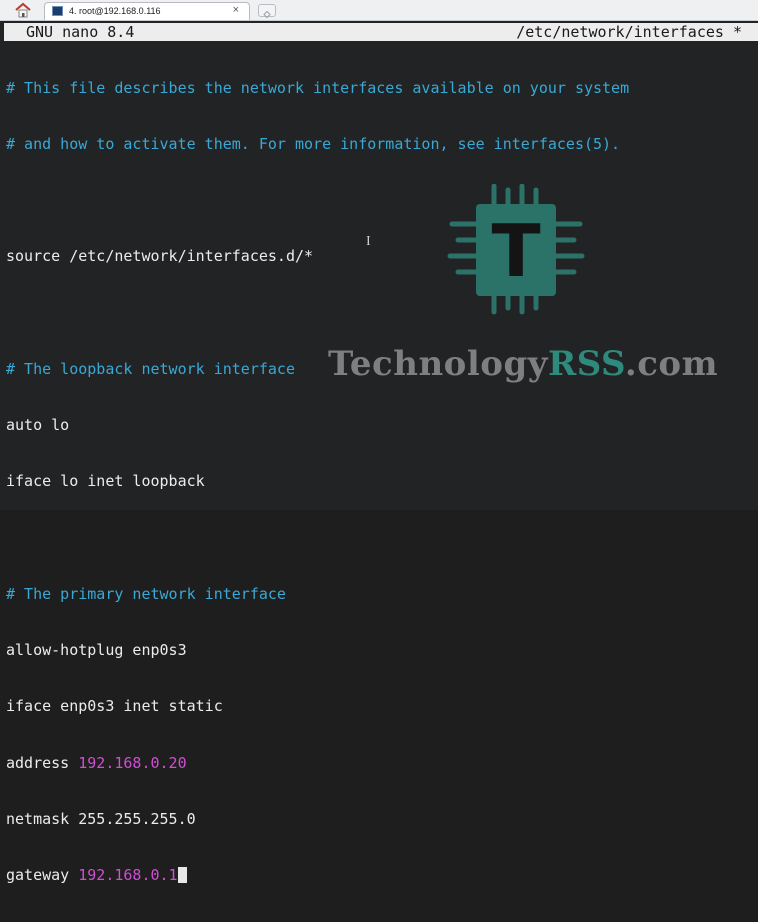  What do you see at coordinates (114, 706) in the screenshot?
I see `config-line: iface enp0s3 inet static` at bounding box center [114, 706].